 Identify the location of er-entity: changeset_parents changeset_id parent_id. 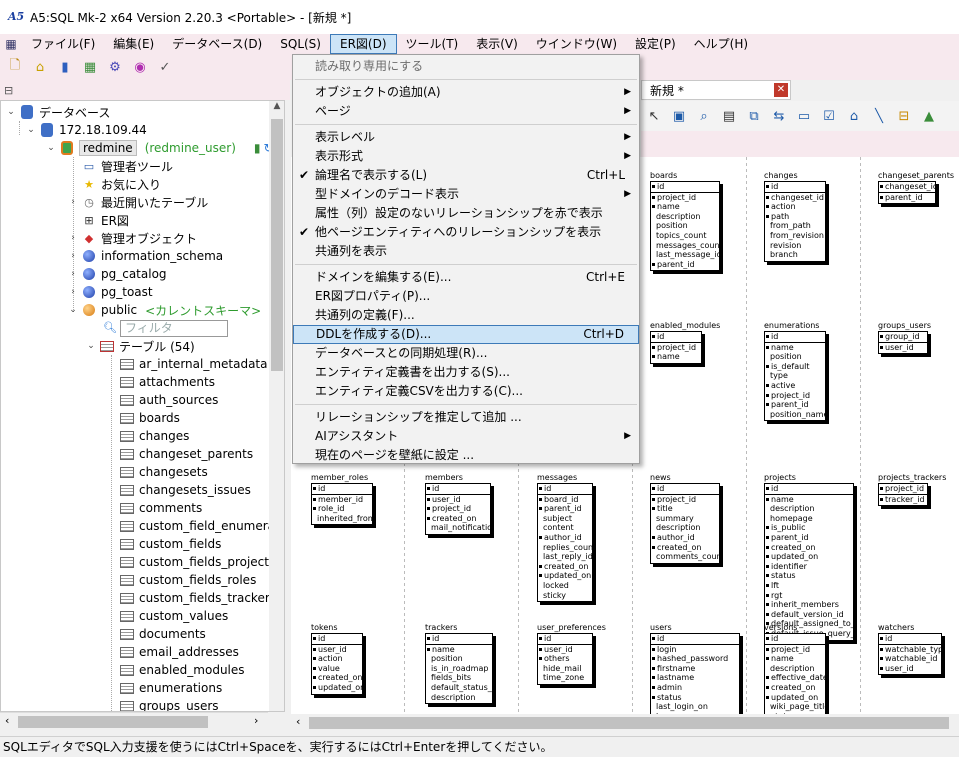
(916, 188).